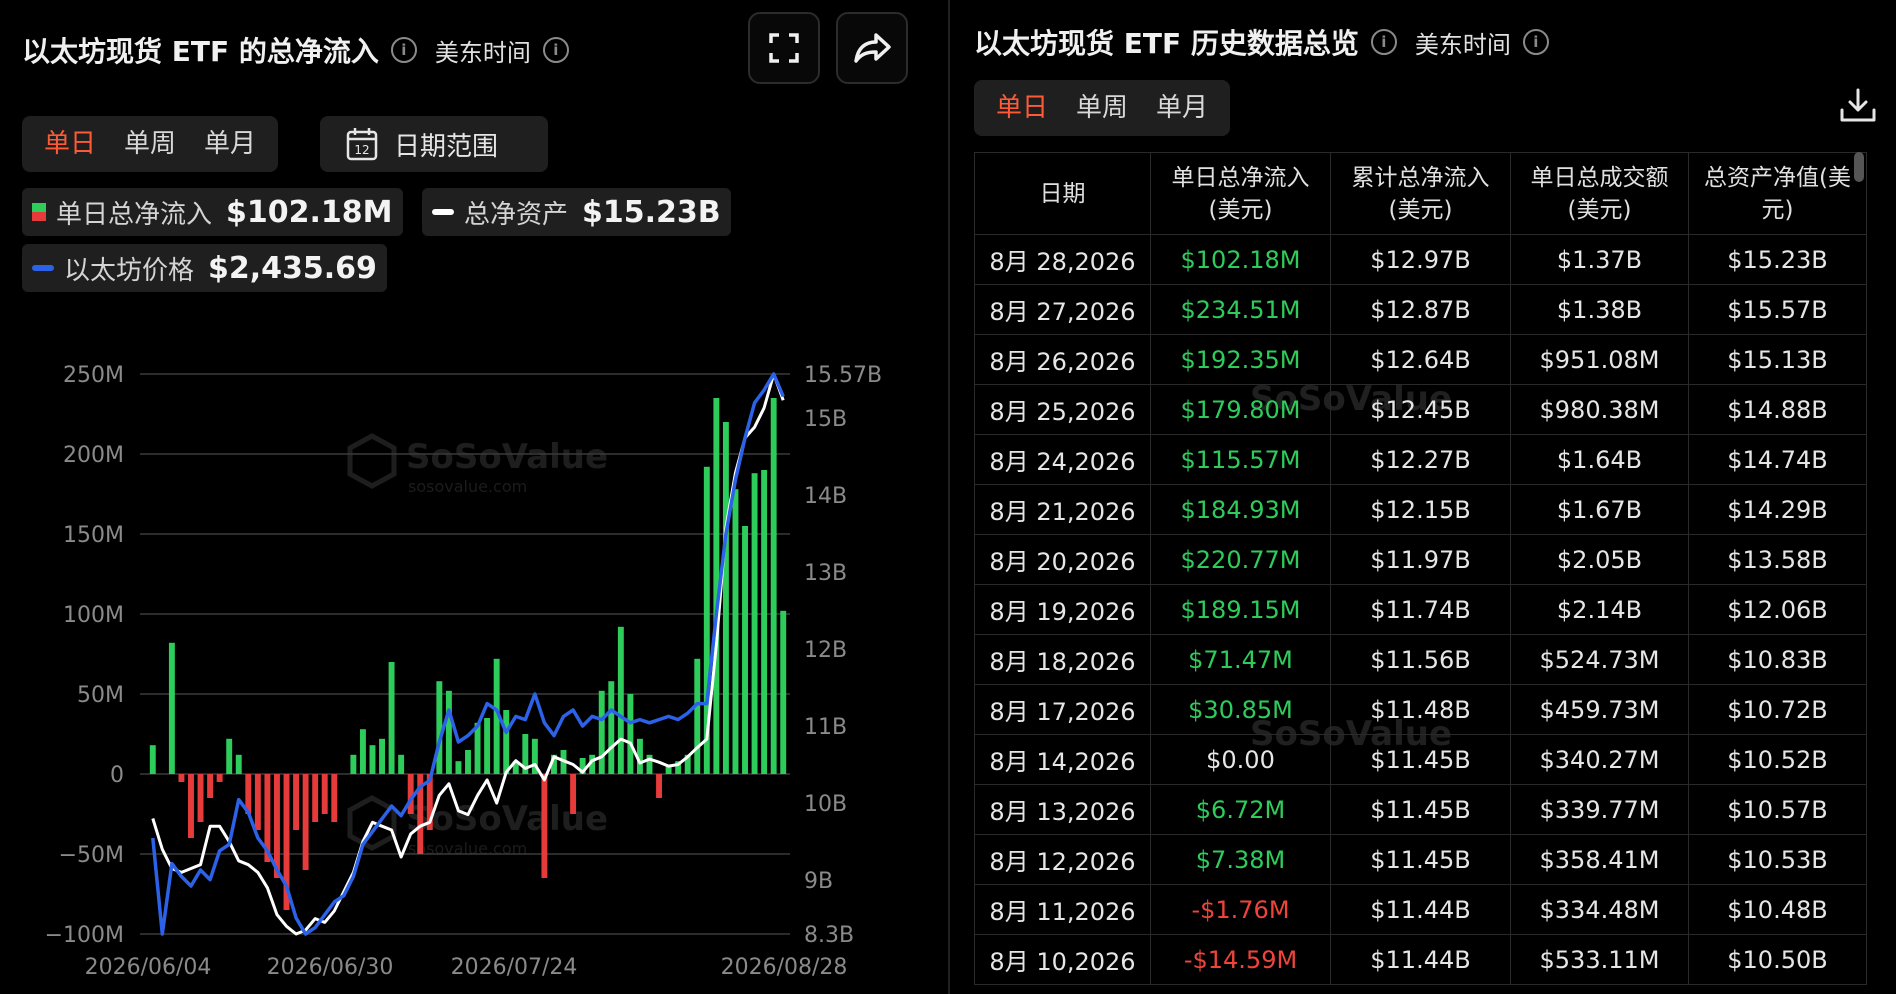 The image size is (1896, 994). Describe the element at coordinates (576, 212) in the screenshot. I see `legend-assets: 总净资产 $15.23B` at that location.